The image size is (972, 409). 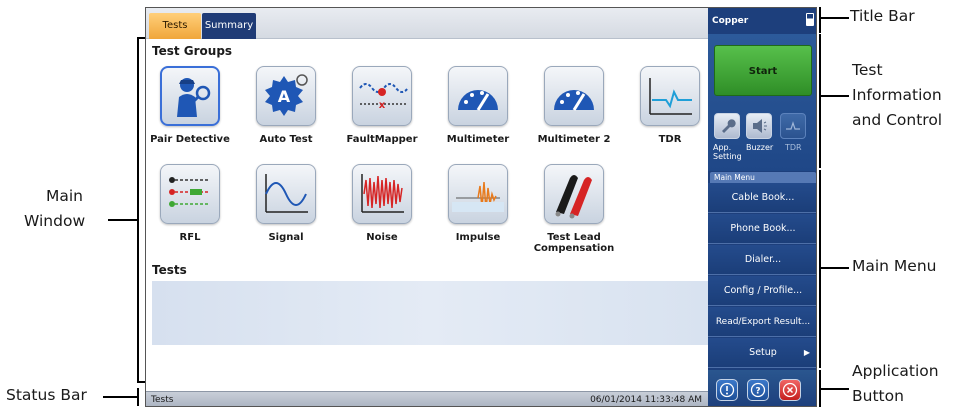 I want to click on tdr-button, so click(x=793, y=126).